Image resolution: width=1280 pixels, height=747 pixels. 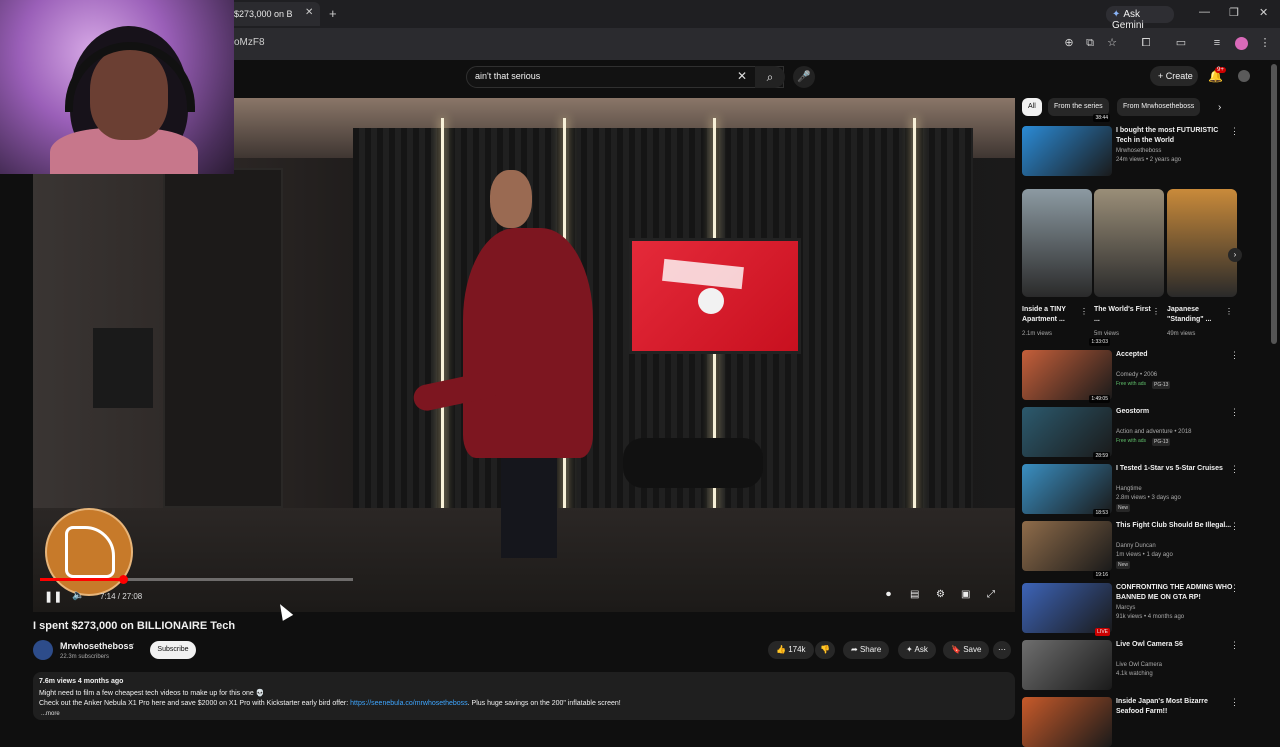 I want to click on zoom-icon: ⊕, so click(x=1069, y=43).